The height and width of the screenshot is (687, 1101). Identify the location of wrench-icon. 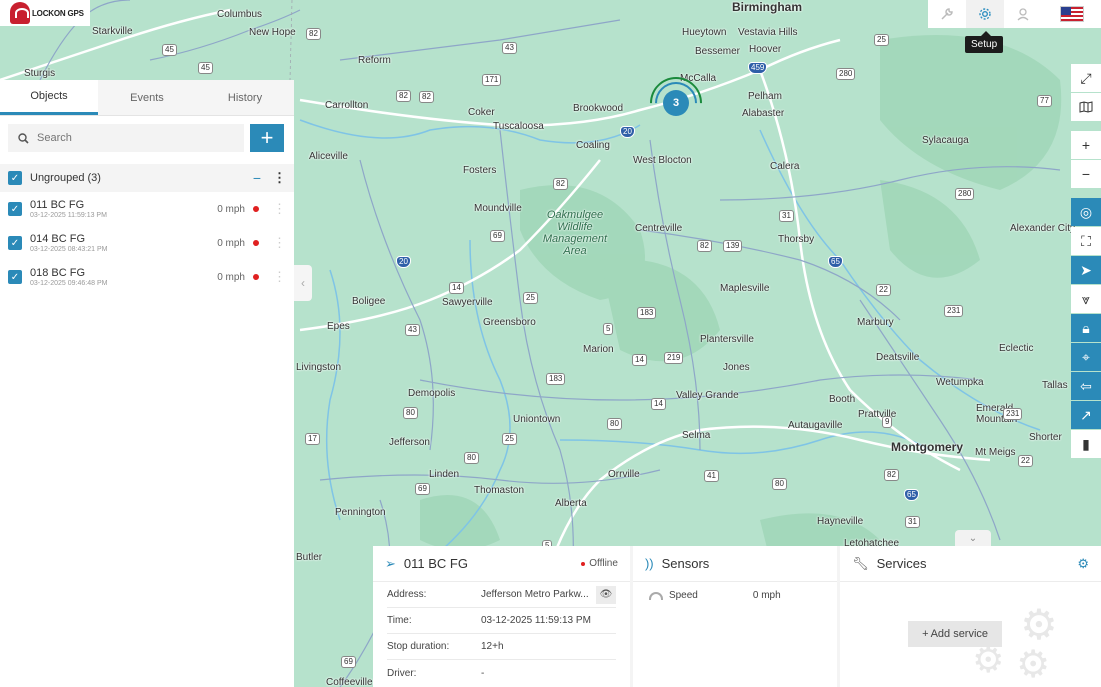
(947, 14).